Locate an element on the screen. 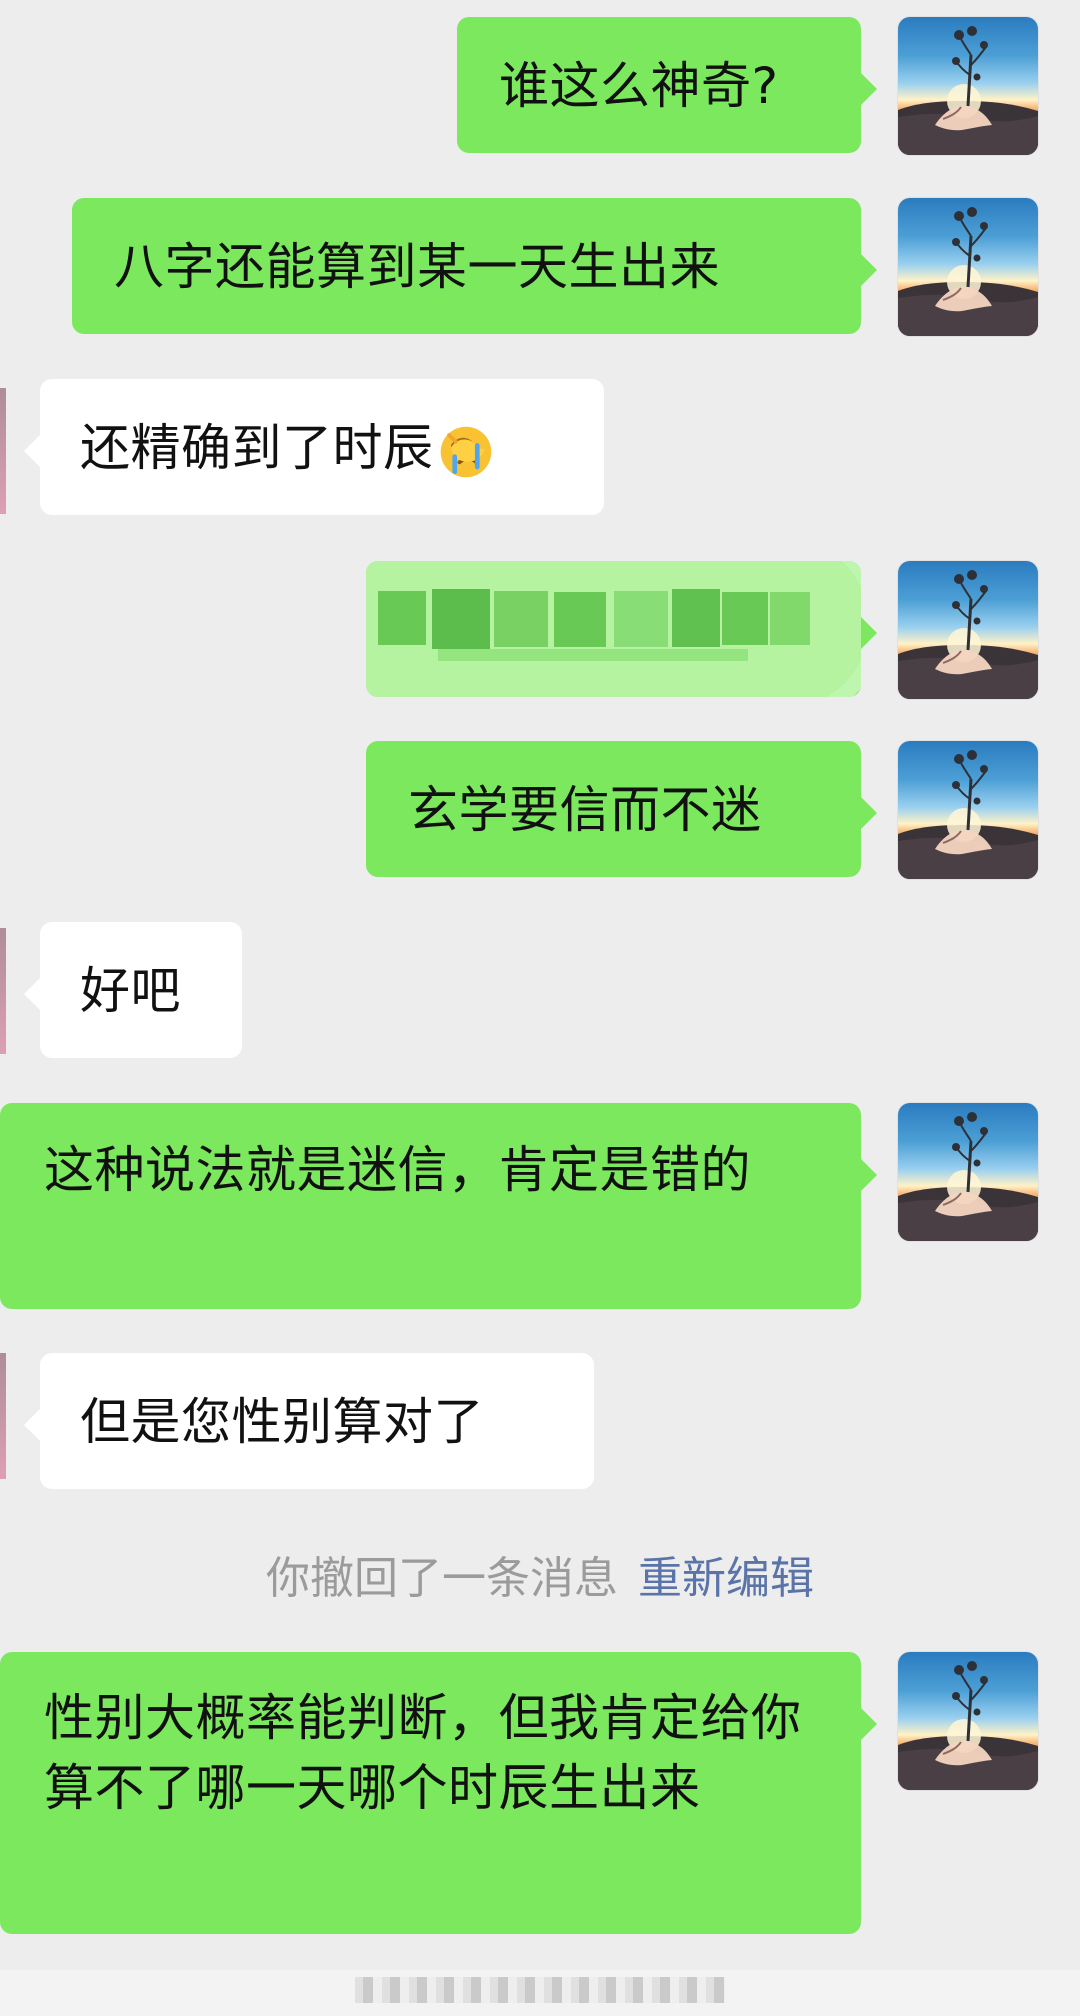 This screenshot has width=1080, height=2016. message-text: 还精确到了时辰 is located at coordinates (342, 448).